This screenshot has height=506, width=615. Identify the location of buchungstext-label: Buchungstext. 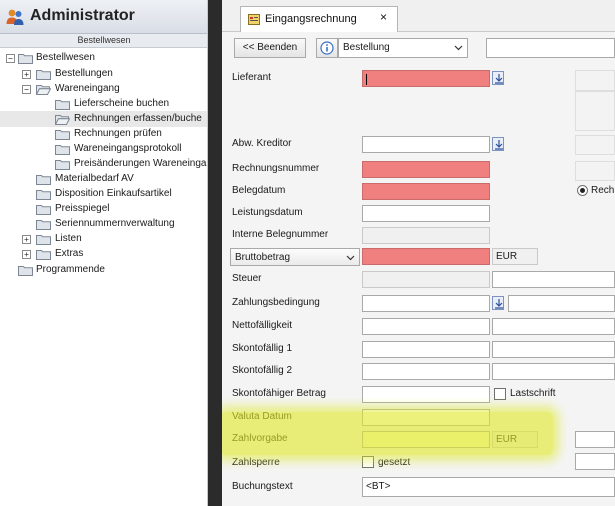
(262, 486).